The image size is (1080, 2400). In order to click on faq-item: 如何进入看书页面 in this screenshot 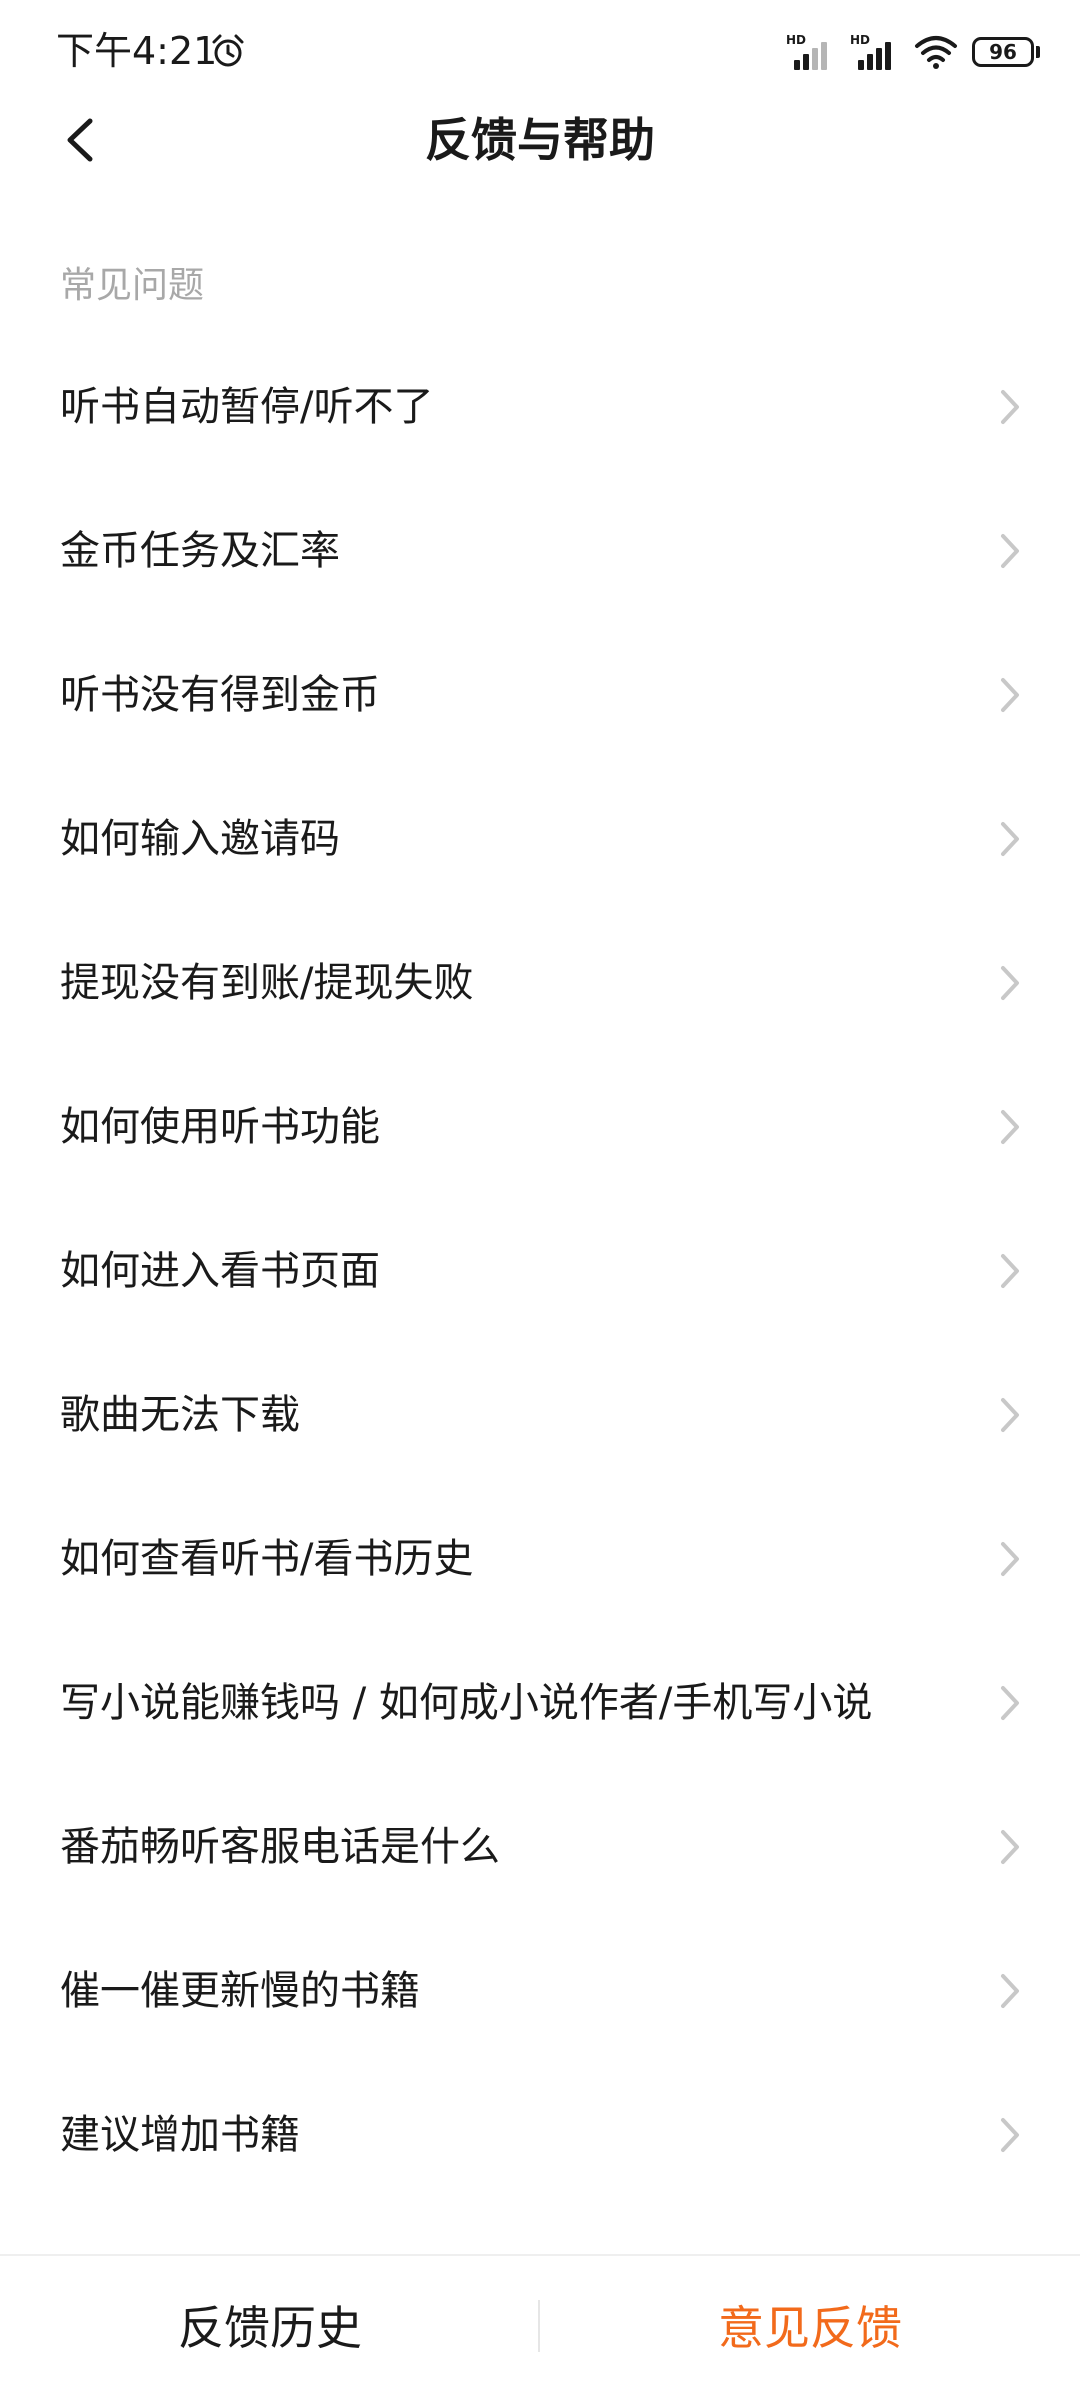, I will do `click(540, 1271)`.